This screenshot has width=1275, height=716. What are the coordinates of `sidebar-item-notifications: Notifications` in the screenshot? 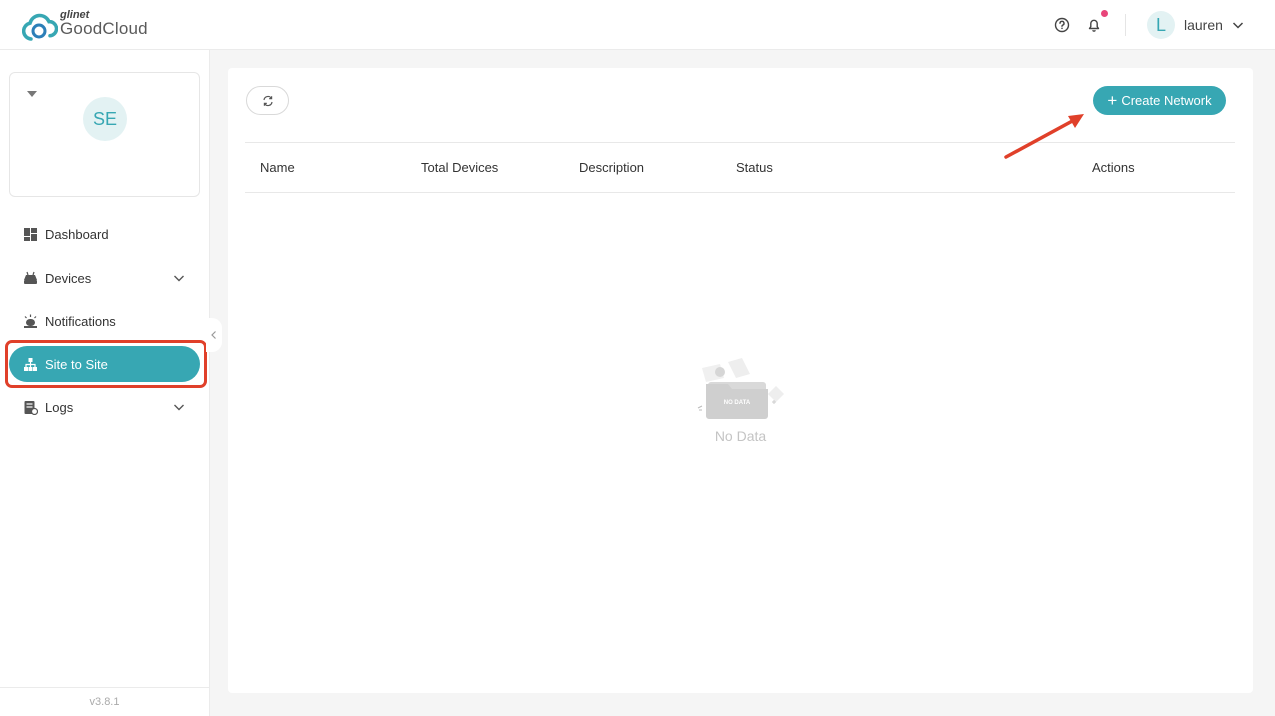 It's located at (104, 321).